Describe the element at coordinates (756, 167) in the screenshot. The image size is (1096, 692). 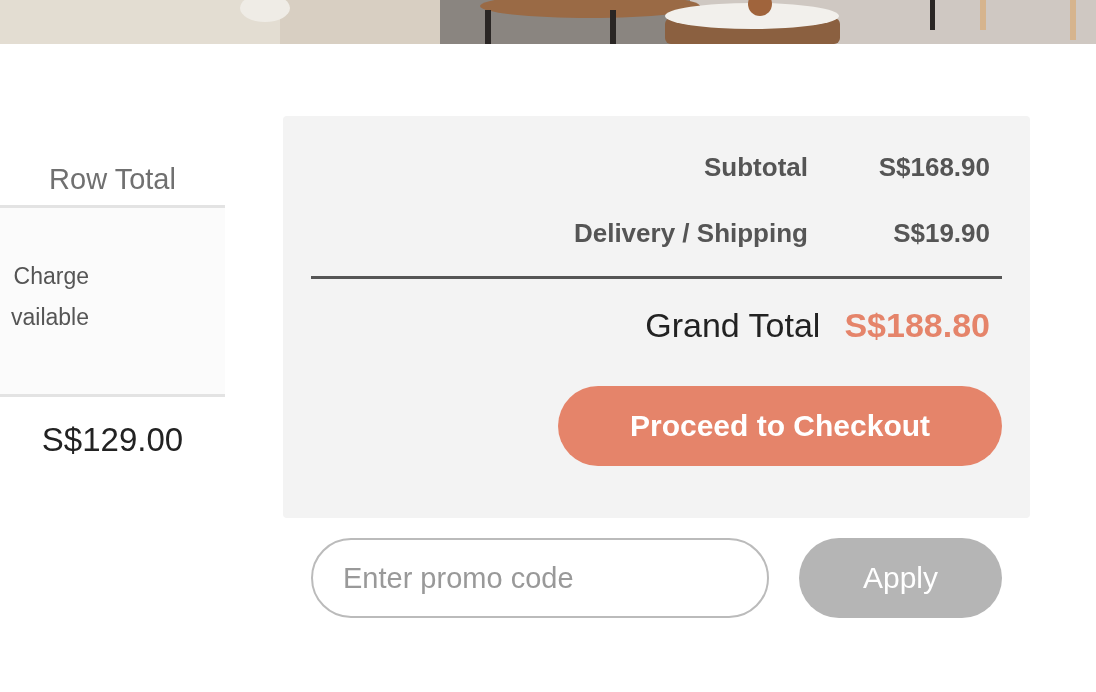
I see `summary-label: Subtotal` at that location.